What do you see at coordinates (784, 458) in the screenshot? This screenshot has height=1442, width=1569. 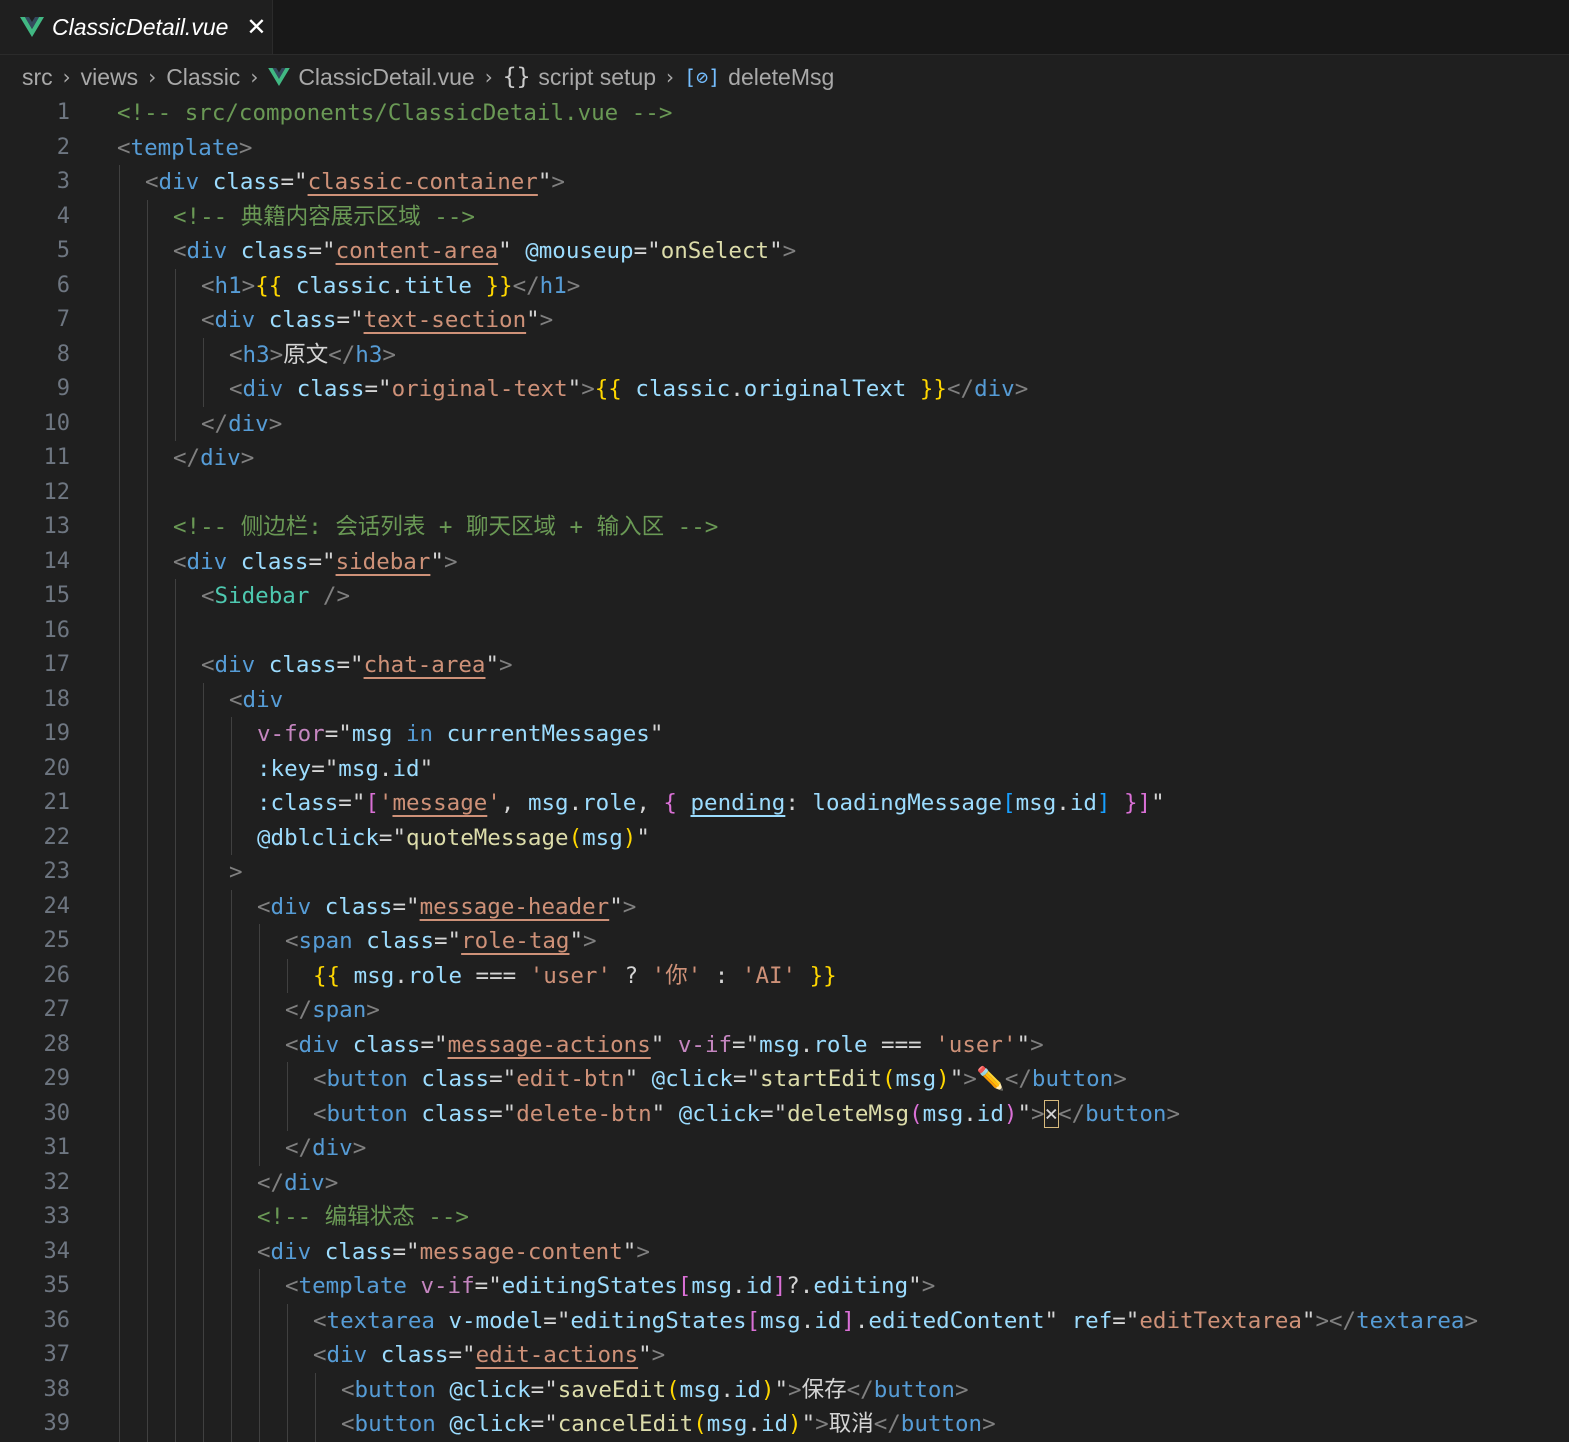 I see `code-line: 11 </div>` at bounding box center [784, 458].